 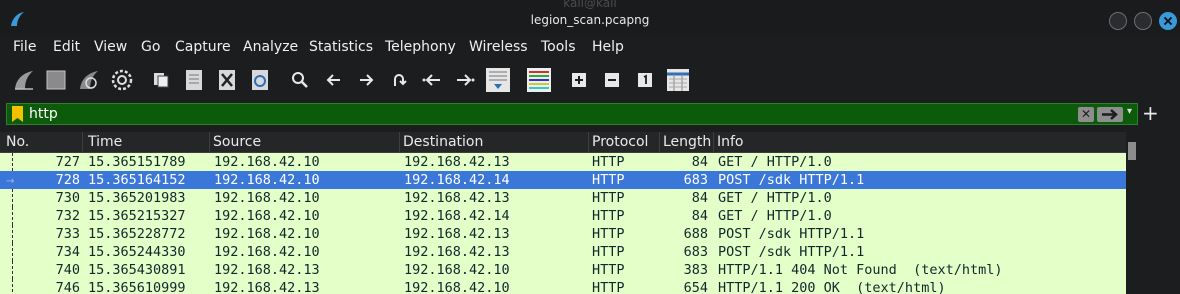 I want to click on cell-time: 15.365610999, so click(x=137, y=287).